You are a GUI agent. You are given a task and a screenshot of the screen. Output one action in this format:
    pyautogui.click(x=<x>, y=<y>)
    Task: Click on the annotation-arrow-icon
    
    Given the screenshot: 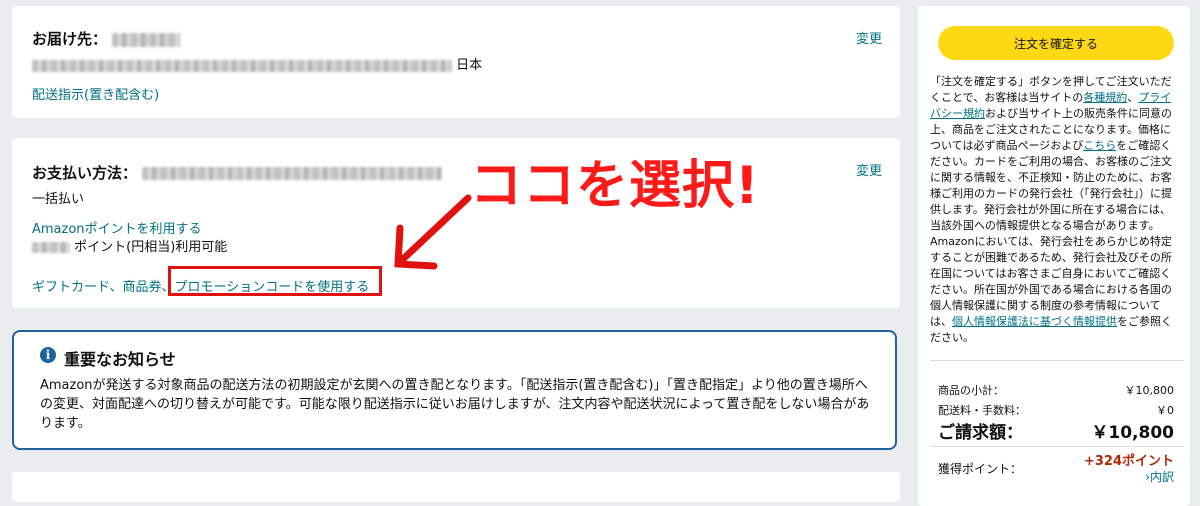 What is the action you would take?
    pyautogui.click(x=433, y=232)
    